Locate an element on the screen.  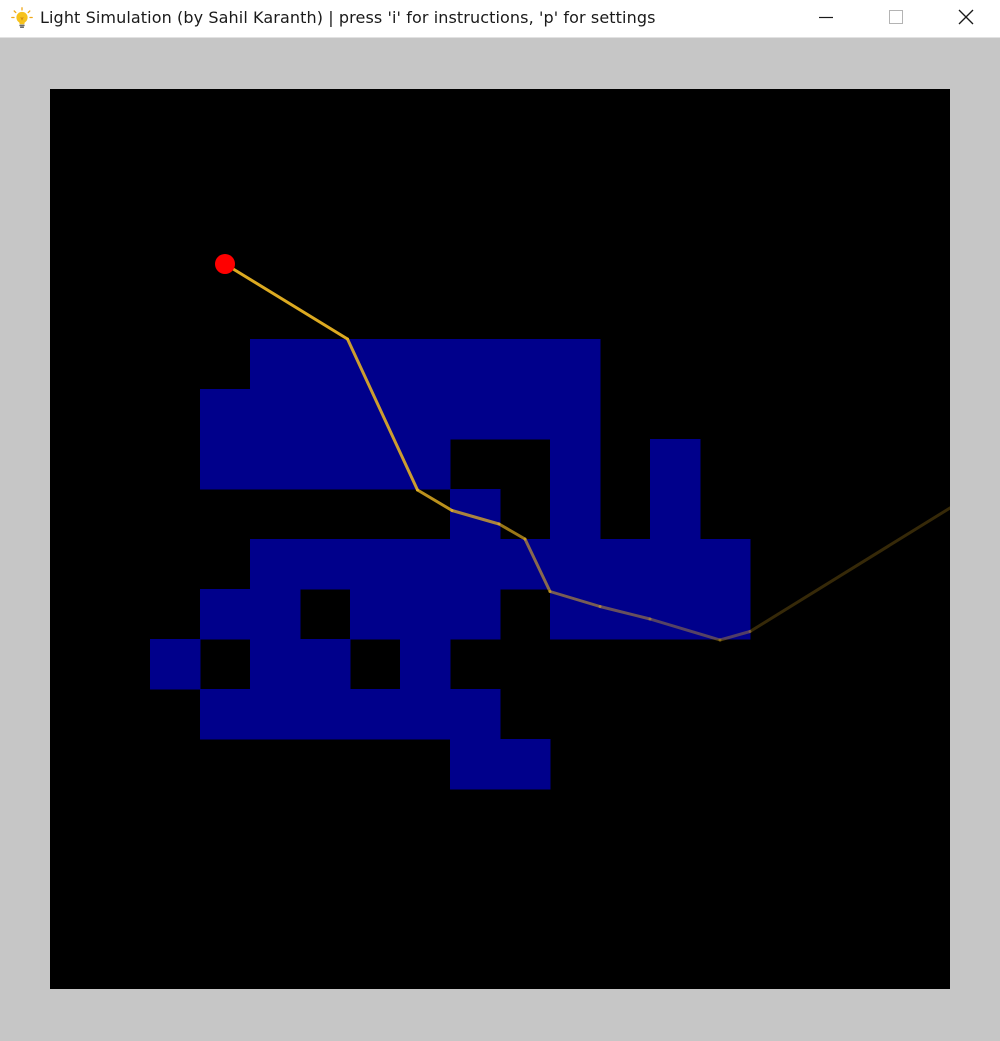
lightbulb-icon is located at coordinates (22, 17).